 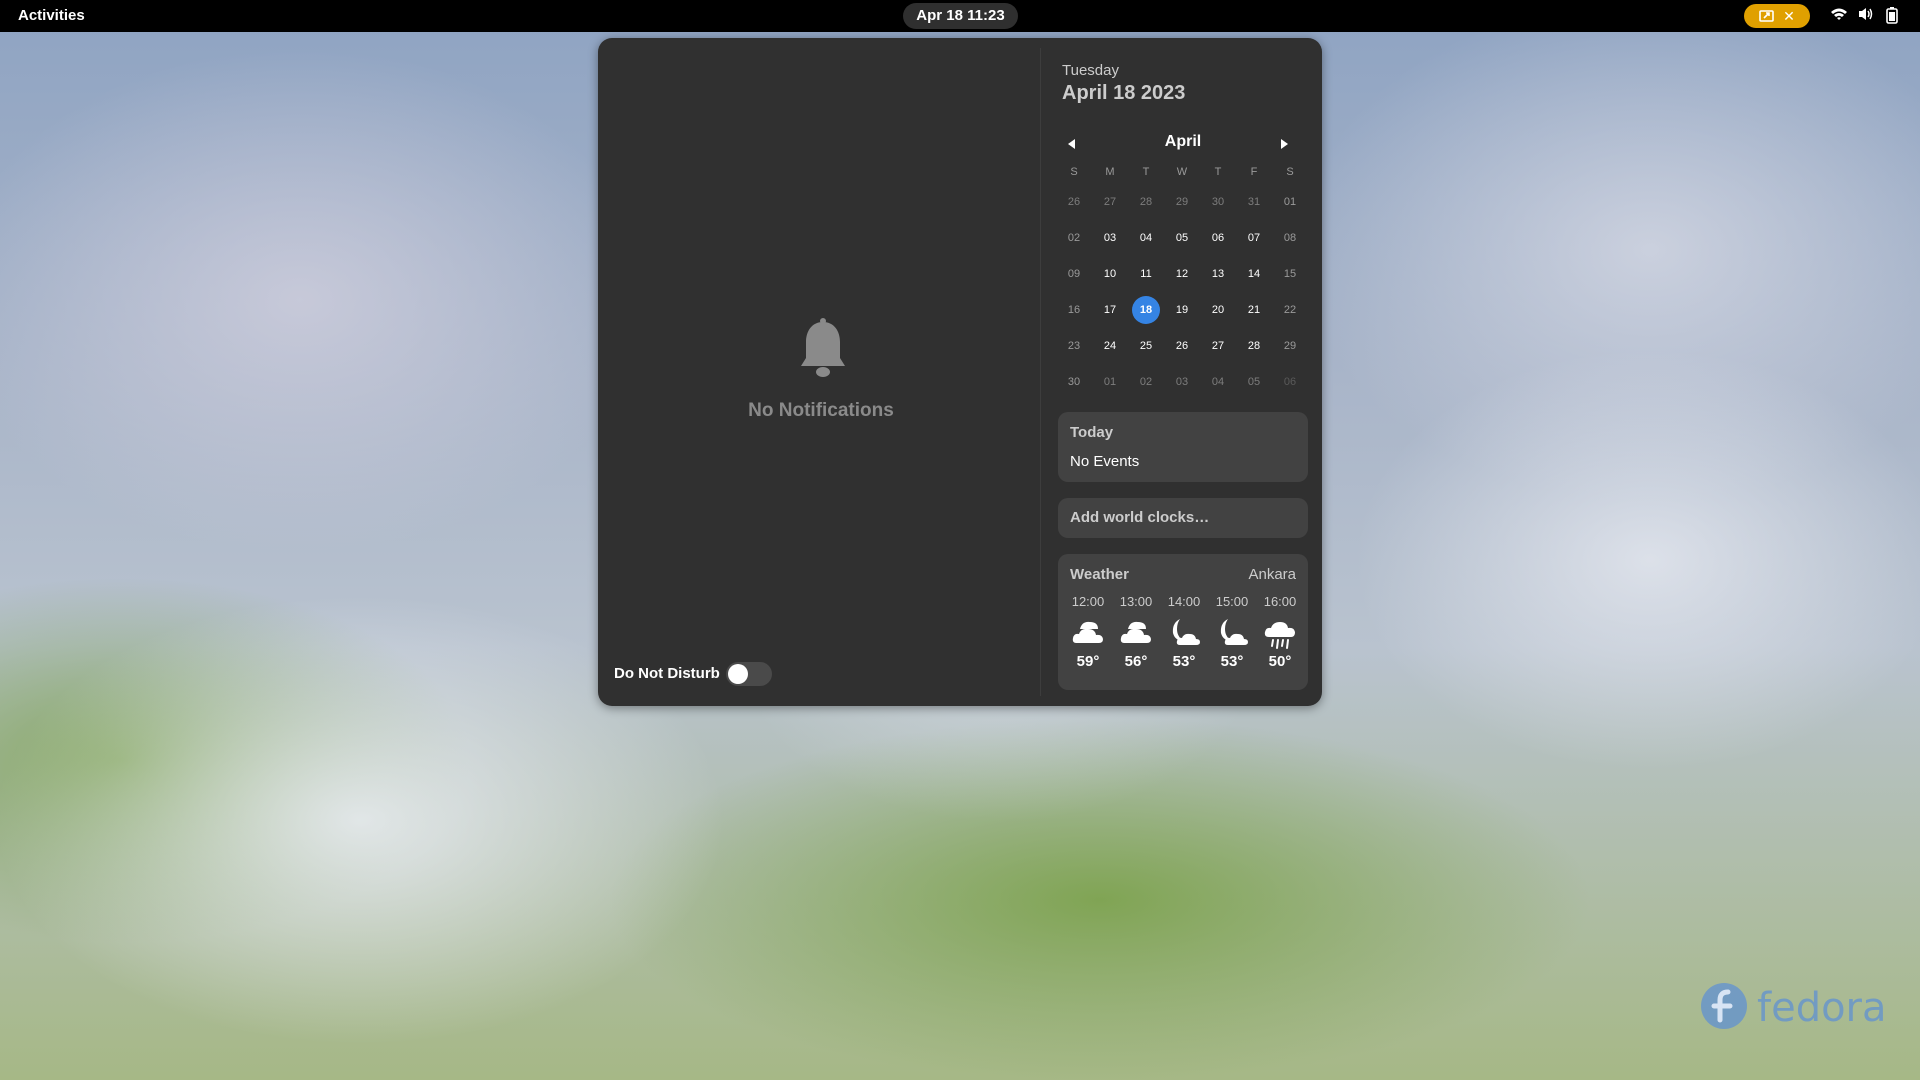 What do you see at coordinates (1110, 346) in the screenshot?
I see `calendar-day: 24` at bounding box center [1110, 346].